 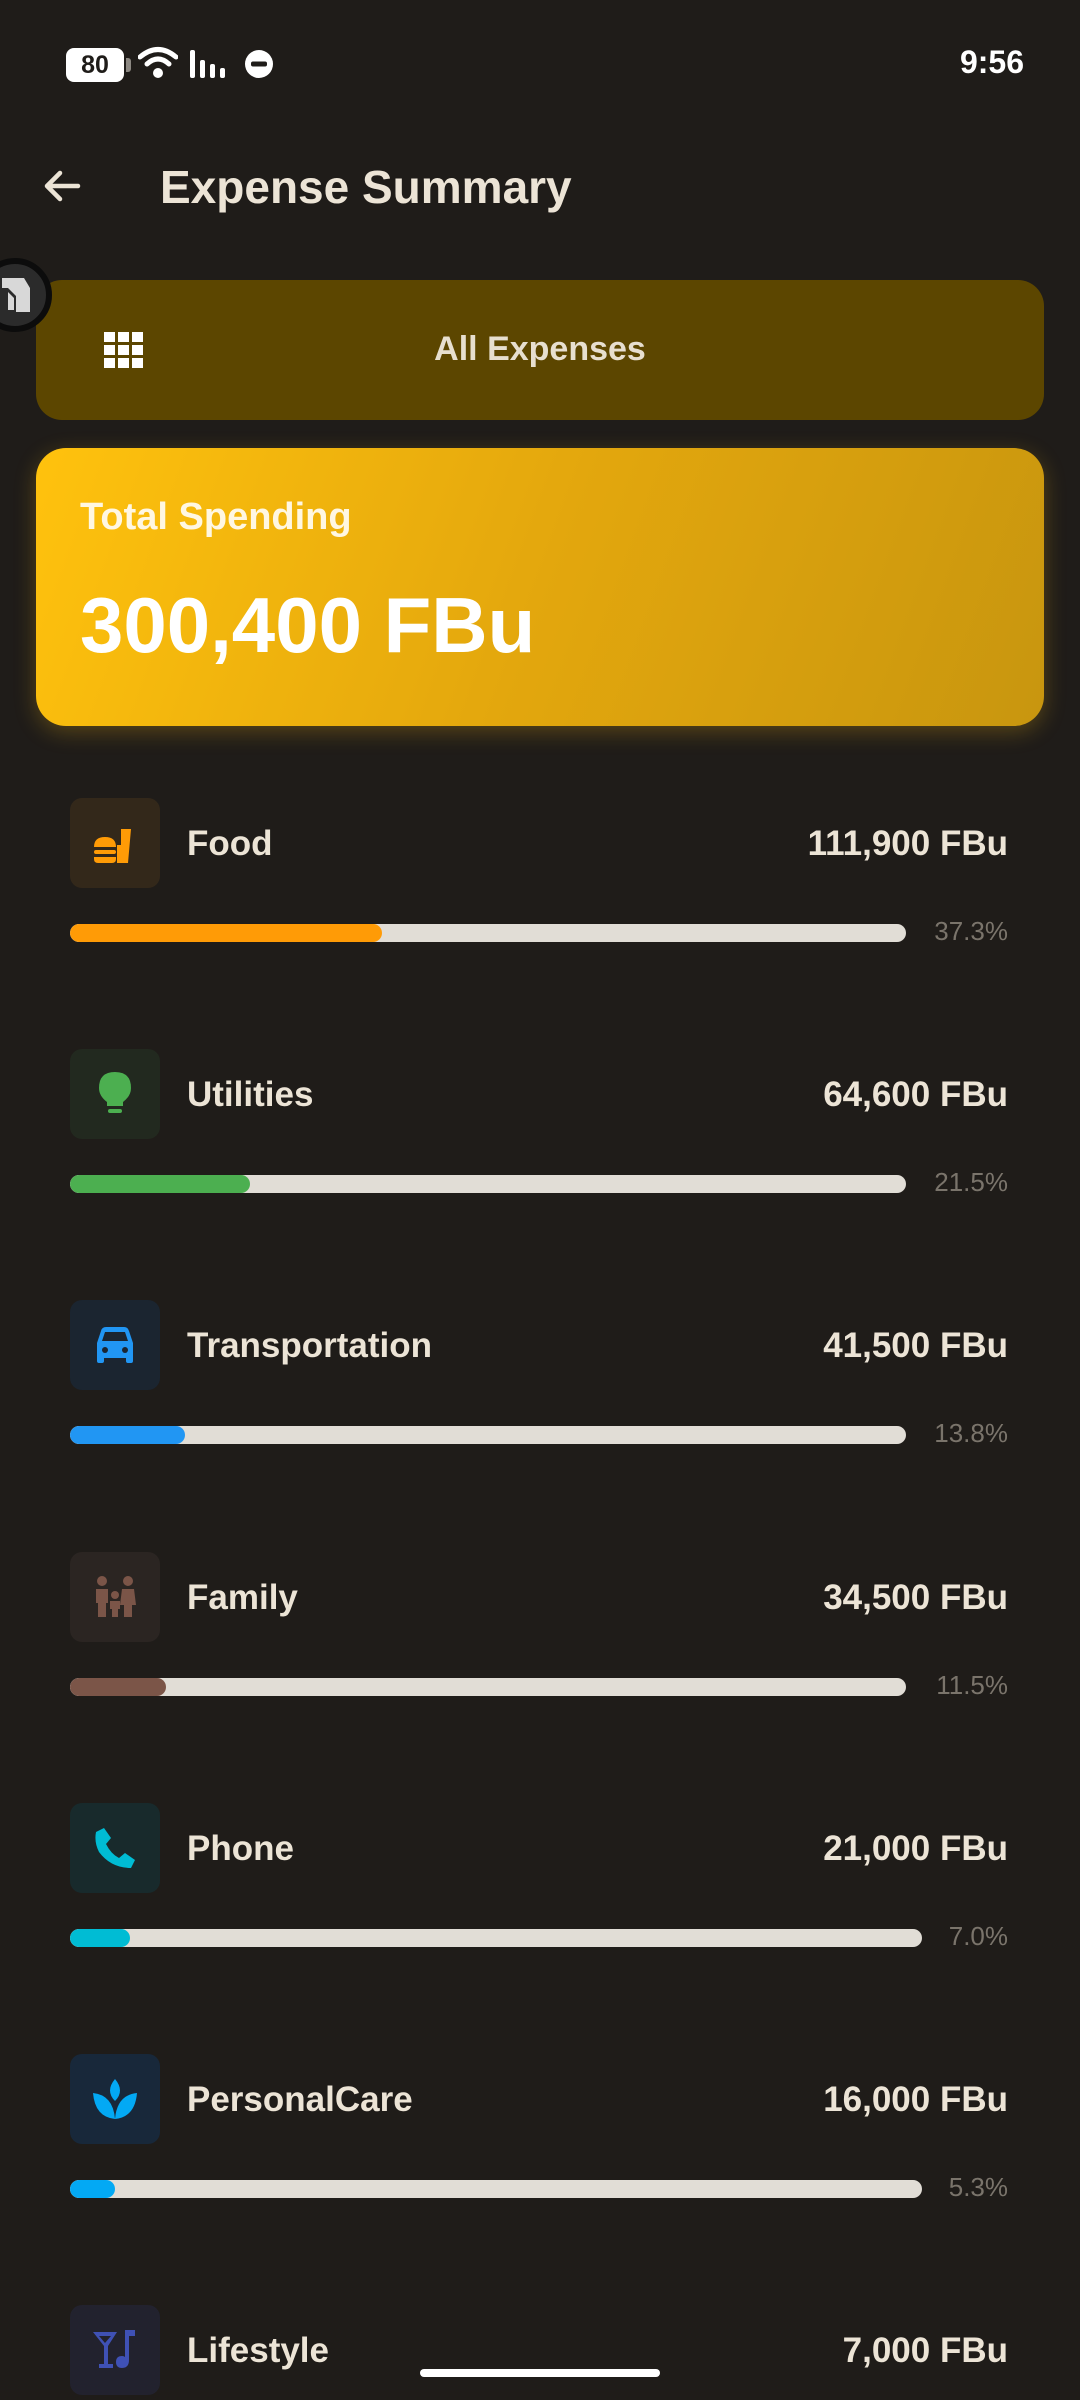 What do you see at coordinates (242, 1597) in the screenshot?
I see `category-name: Family` at bounding box center [242, 1597].